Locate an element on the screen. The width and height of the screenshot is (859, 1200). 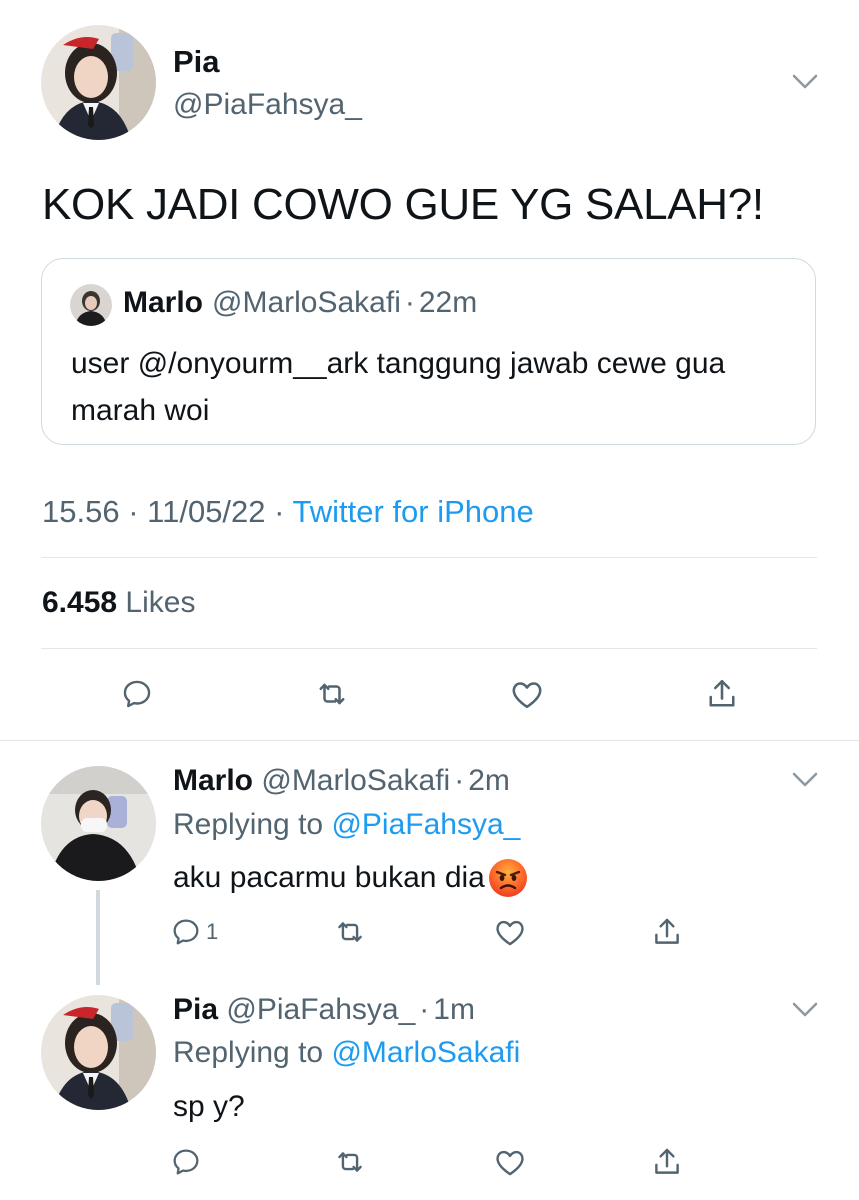
reply-author-name: Pia is located at coordinates (195, 1009).